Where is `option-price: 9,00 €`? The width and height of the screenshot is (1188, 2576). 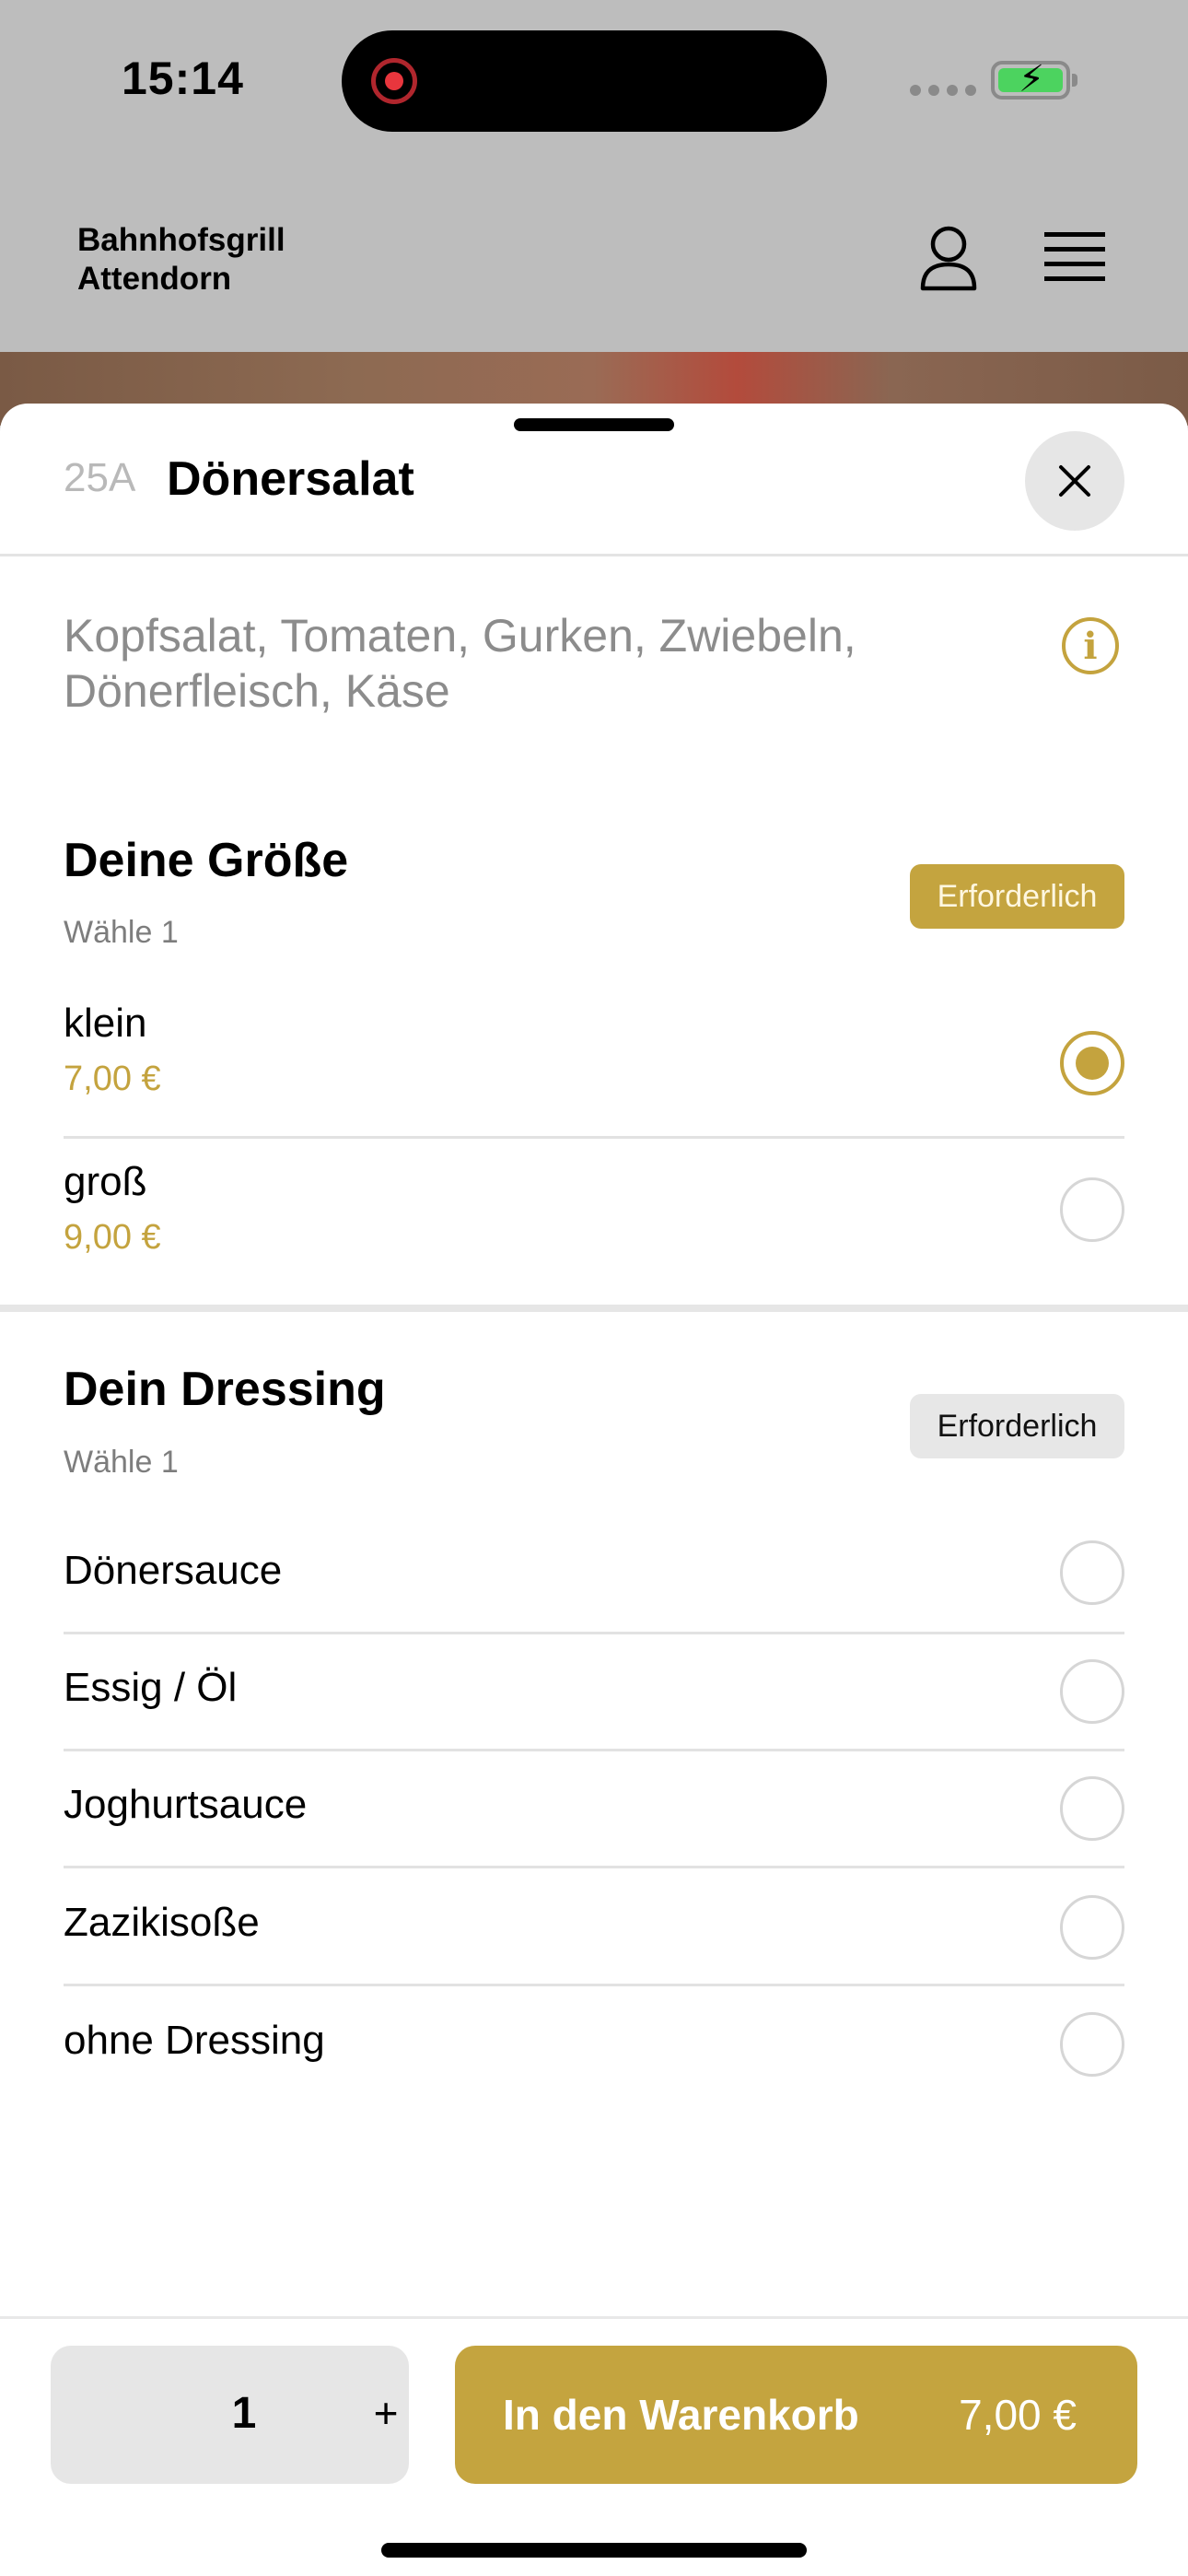 option-price: 9,00 € is located at coordinates (112, 1237).